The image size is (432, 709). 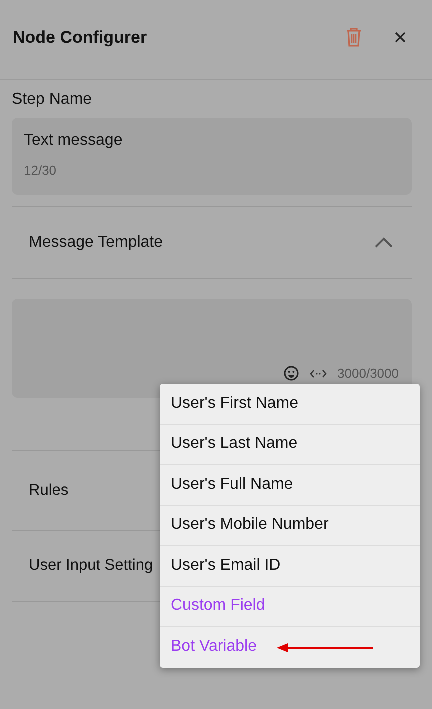 I want to click on section-header: User Input Setting, so click(x=91, y=566).